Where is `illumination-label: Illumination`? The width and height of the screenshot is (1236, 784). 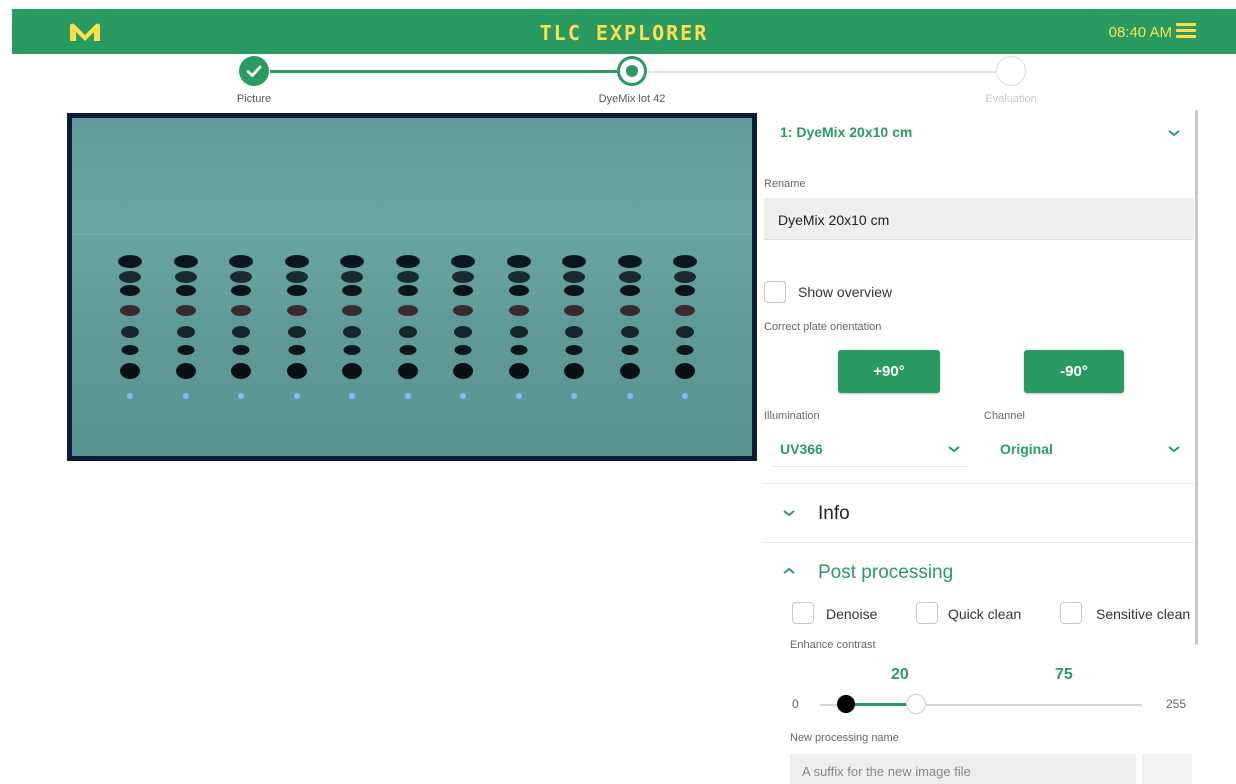
illumination-label: Illumination is located at coordinates (792, 416).